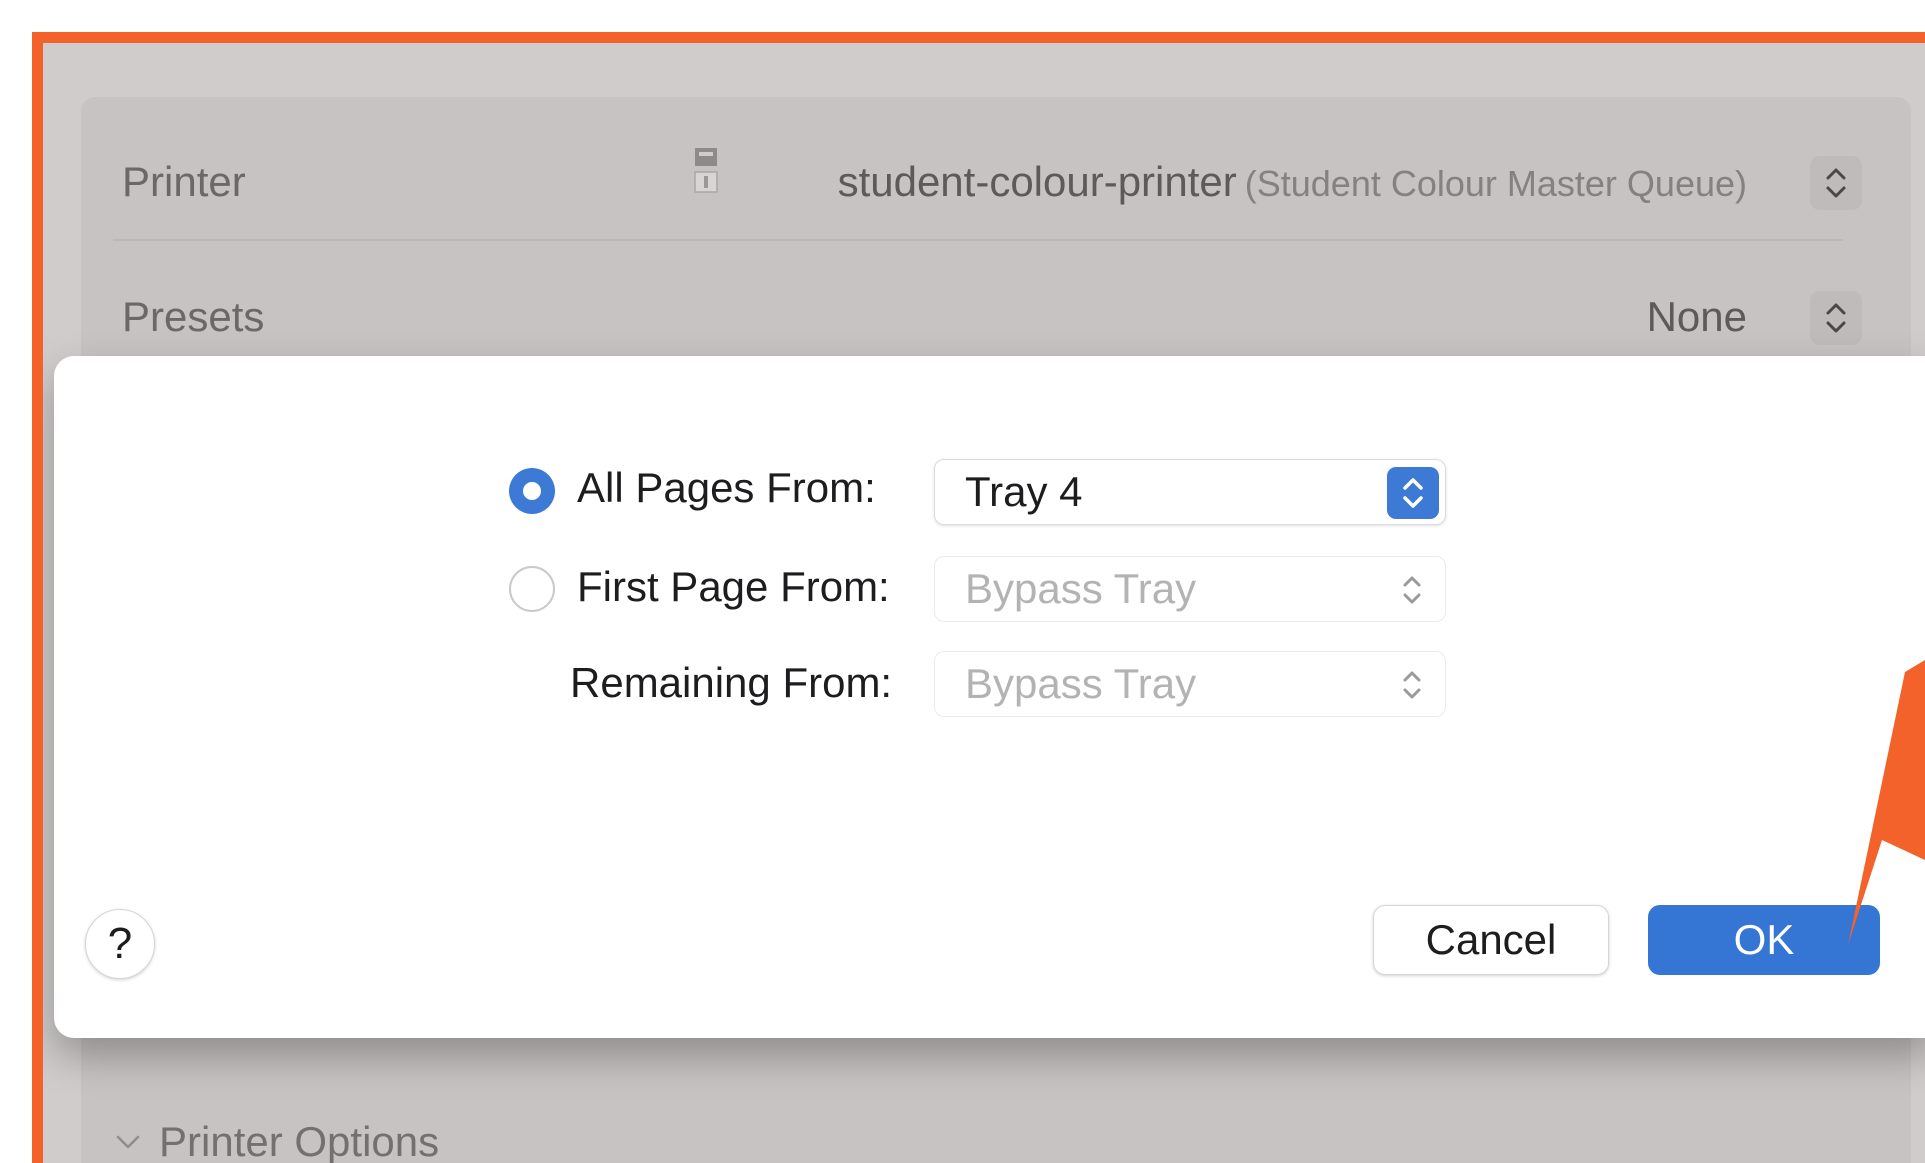 The height and width of the screenshot is (1163, 1925). What do you see at coordinates (1037, 181) in the screenshot?
I see `printer-name: student-colour-printer` at bounding box center [1037, 181].